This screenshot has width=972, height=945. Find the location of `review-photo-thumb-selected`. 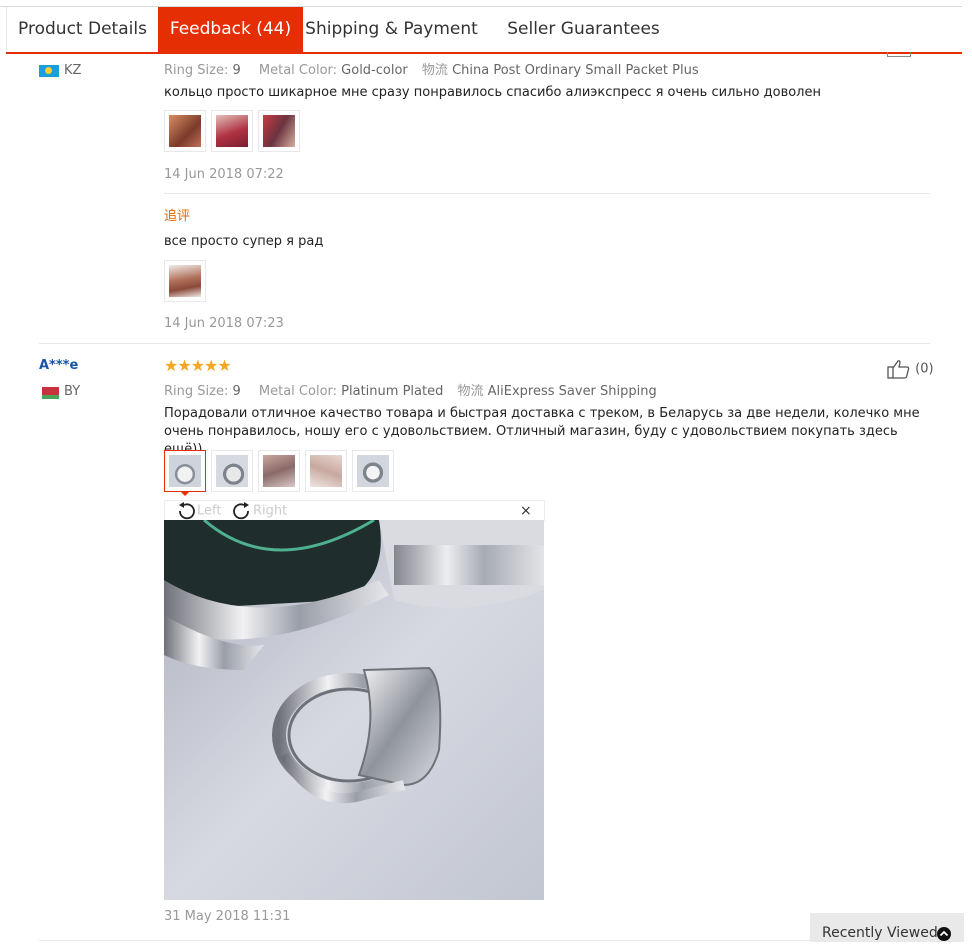

review-photo-thumb-selected is located at coordinates (185, 471).